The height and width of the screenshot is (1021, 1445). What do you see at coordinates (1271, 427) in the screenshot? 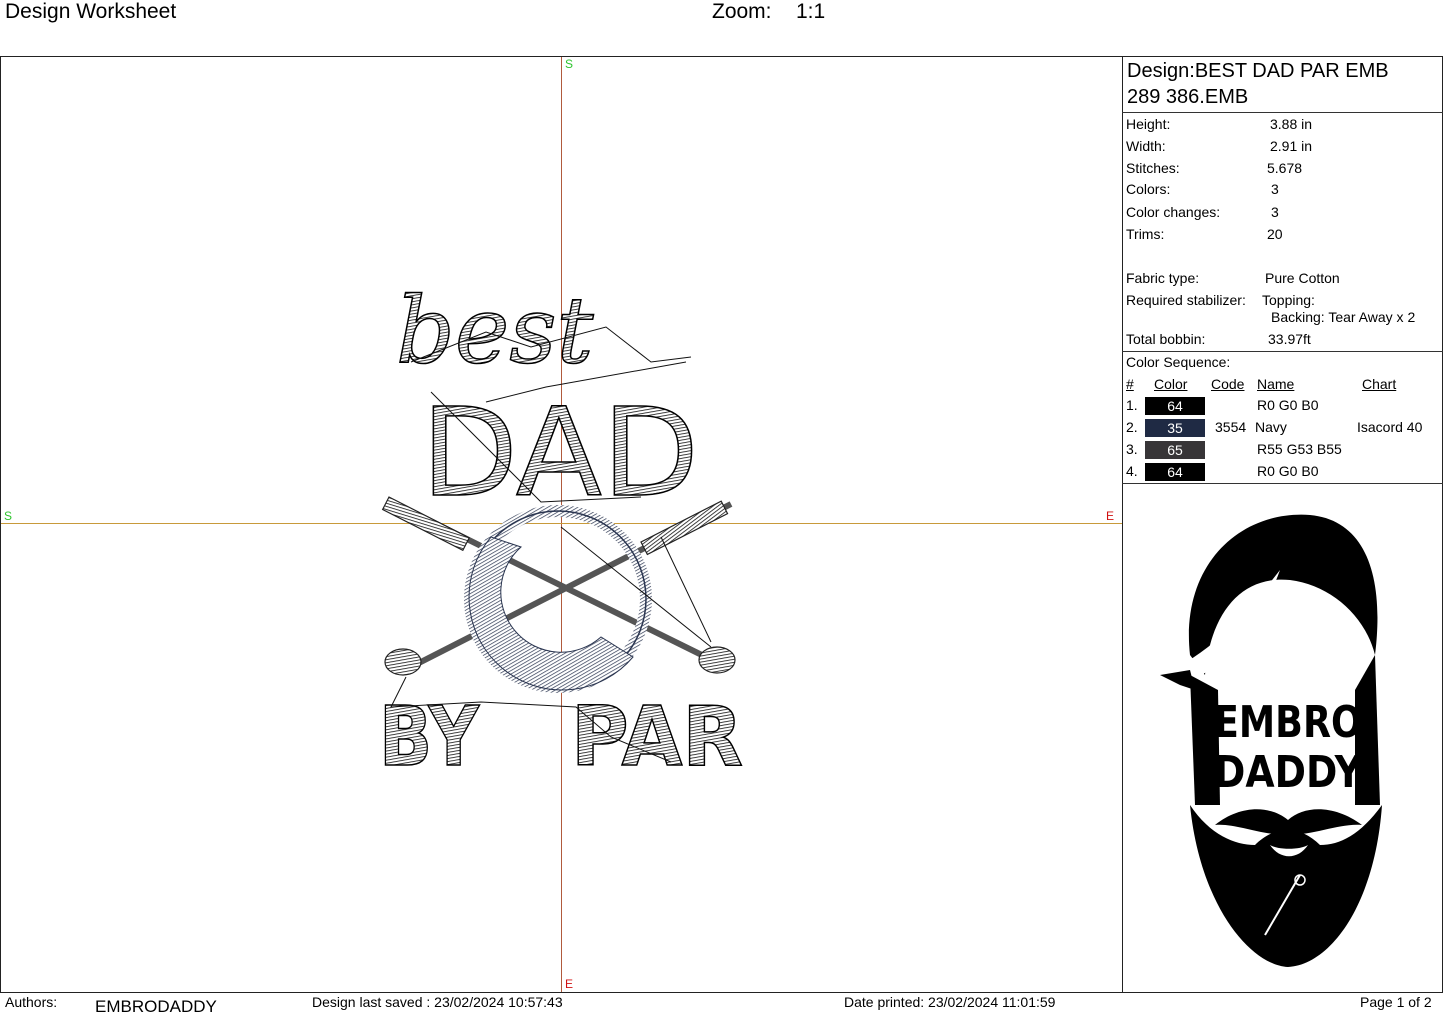
I see `color-name: Navy` at bounding box center [1271, 427].